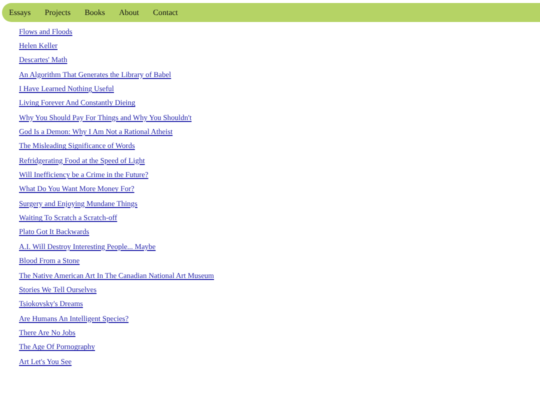 Image resolution: width=540 pixels, height=405 pixels. What do you see at coordinates (57, 12) in the screenshot?
I see `nav-link: Projects` at bounding box center [57, 12].